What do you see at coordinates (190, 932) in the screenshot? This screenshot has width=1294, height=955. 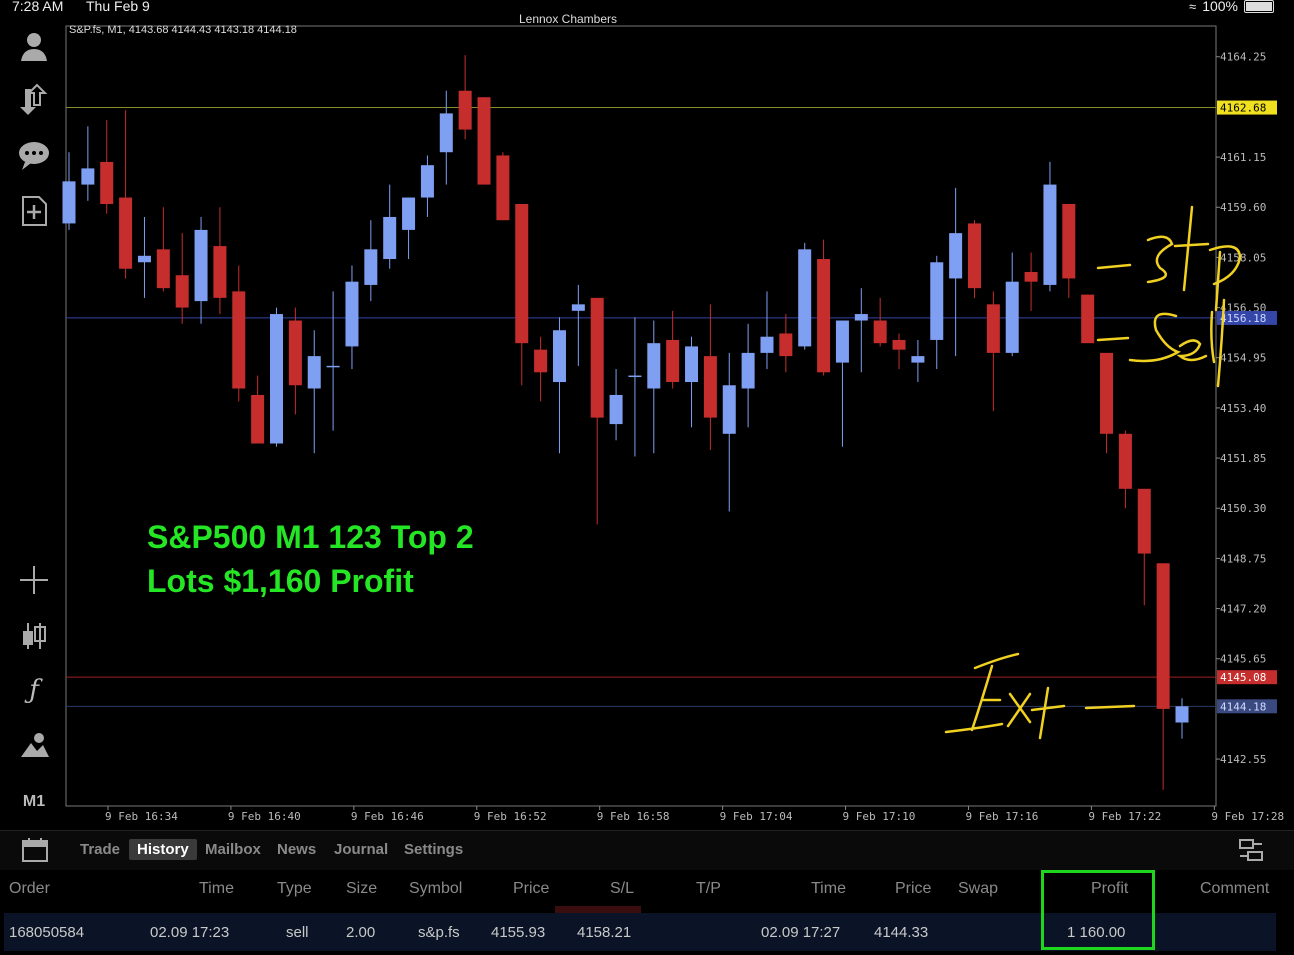 I see `cell-open-time: 02.09 17:23` at bounding box center [190, 932].